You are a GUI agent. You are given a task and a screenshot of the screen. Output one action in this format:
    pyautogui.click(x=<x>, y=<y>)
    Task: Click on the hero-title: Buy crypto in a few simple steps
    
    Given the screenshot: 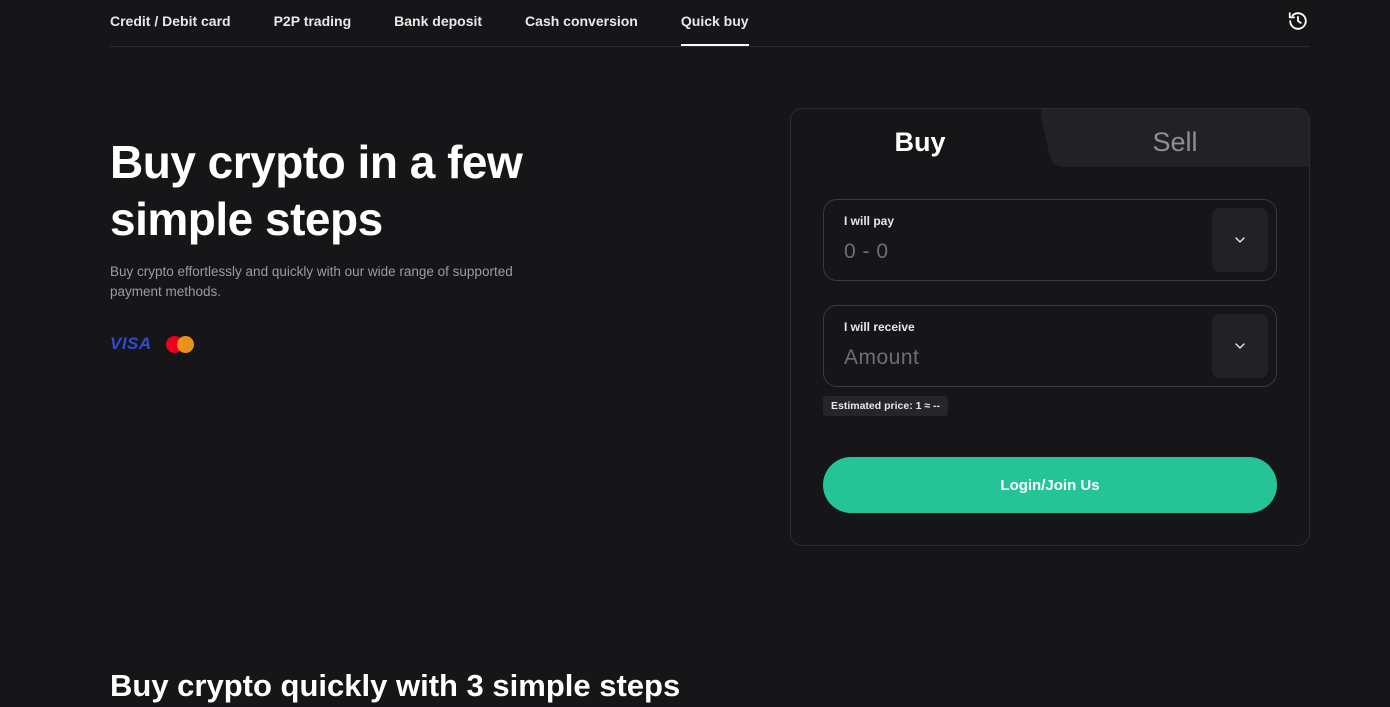 What is the action you would take?
    pyautogui.click(x=316, y=190)
    